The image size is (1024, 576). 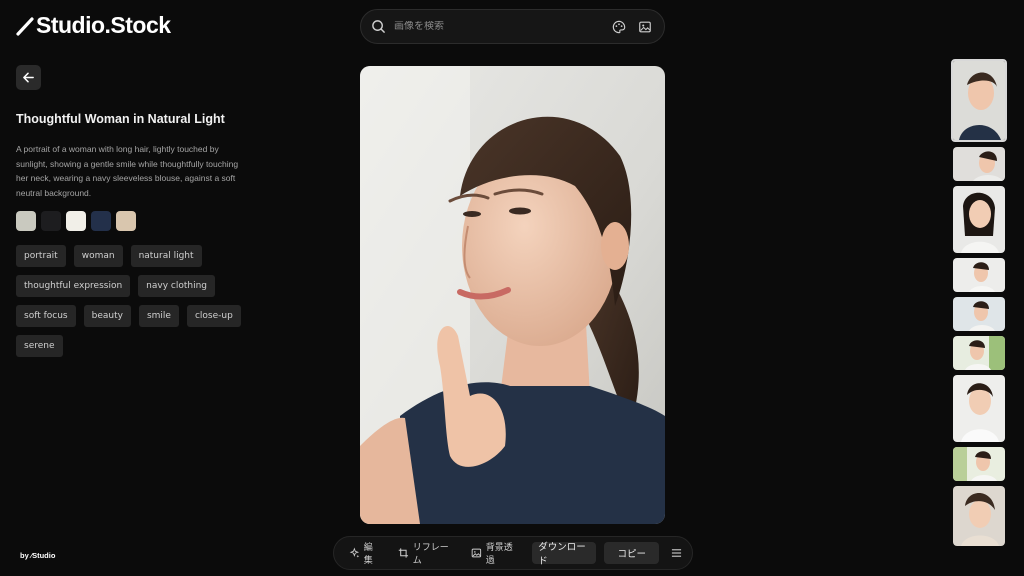 I want to click on color-palette, so click(x=76, y=221).